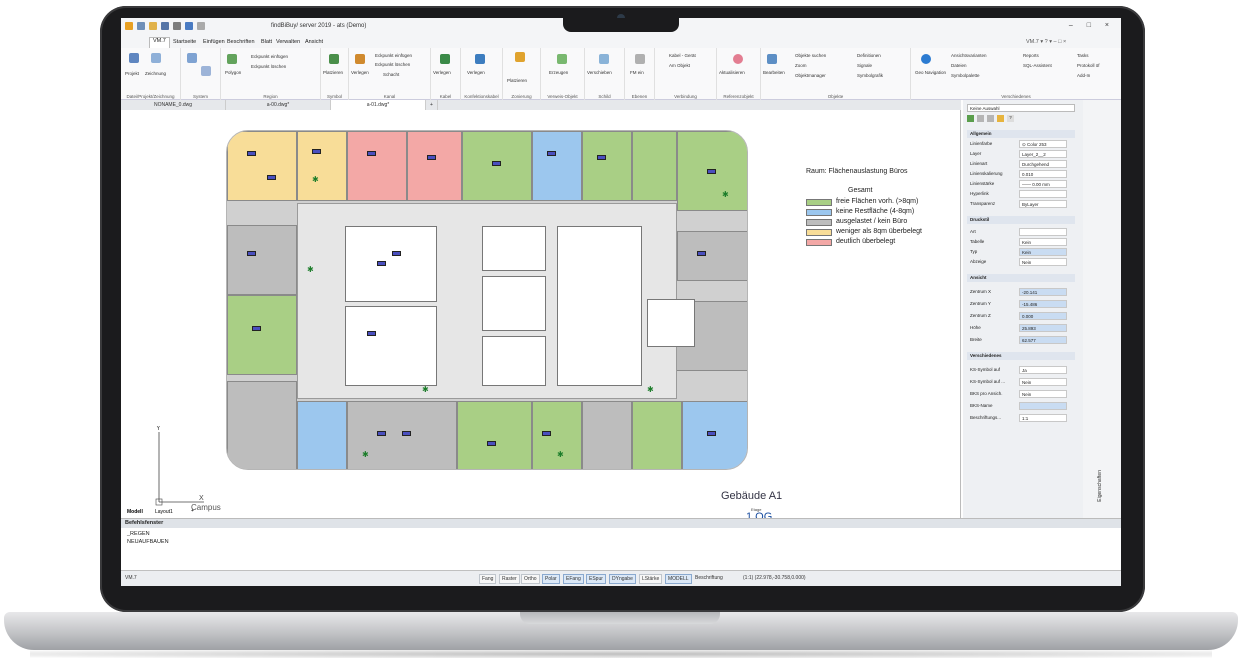  What do you see at coordinates (488, 579) in the screenshot?
I see `status-fang: Fang` at bounding box center [488, 579].